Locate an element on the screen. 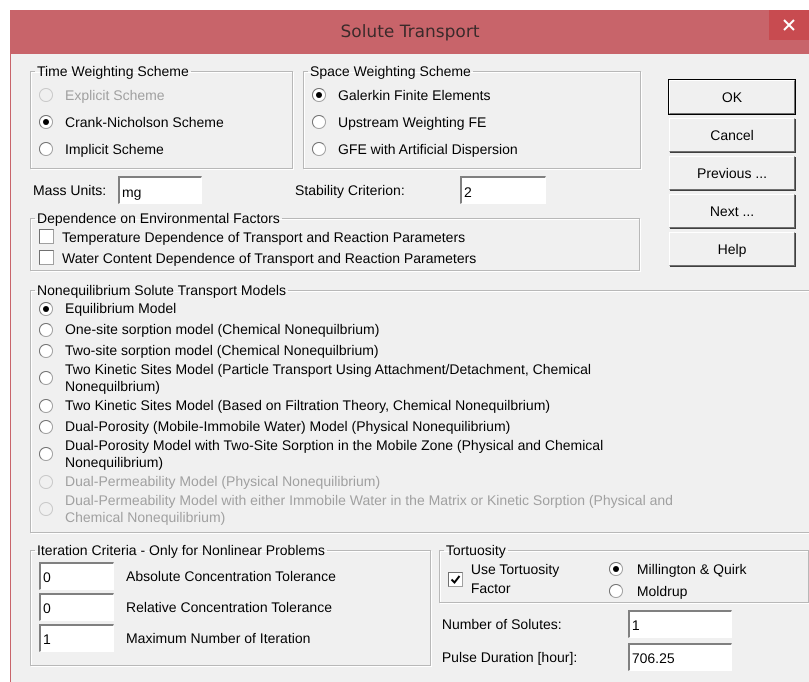 The image size is (809, 682). field-label: Absolute Concentration Tolerance is located at coordinates (231, 576).